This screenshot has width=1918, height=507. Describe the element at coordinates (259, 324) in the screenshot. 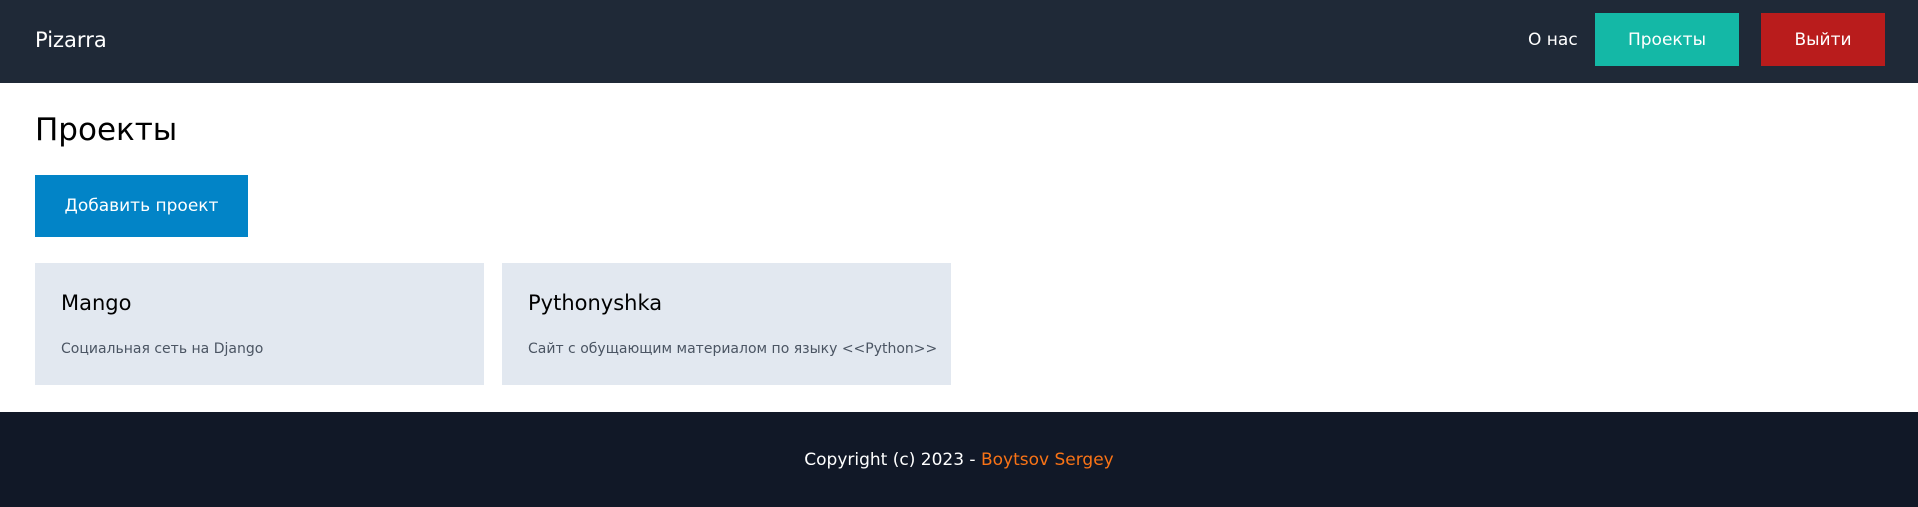

I see `project-card-mango: Mango Социальная сеть на Django` at that location.